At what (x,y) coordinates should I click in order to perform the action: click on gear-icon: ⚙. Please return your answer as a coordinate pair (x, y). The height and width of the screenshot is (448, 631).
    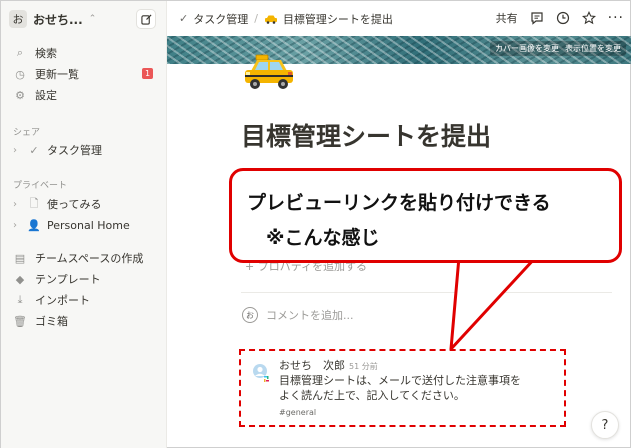
    Looking at the image, I should click on (20, 95).